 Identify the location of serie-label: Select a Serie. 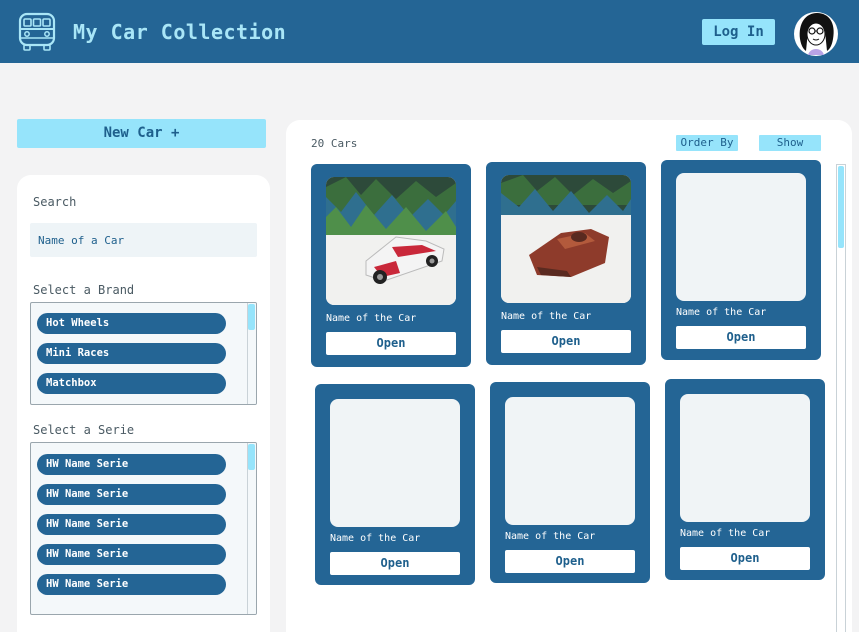
(84, 430).